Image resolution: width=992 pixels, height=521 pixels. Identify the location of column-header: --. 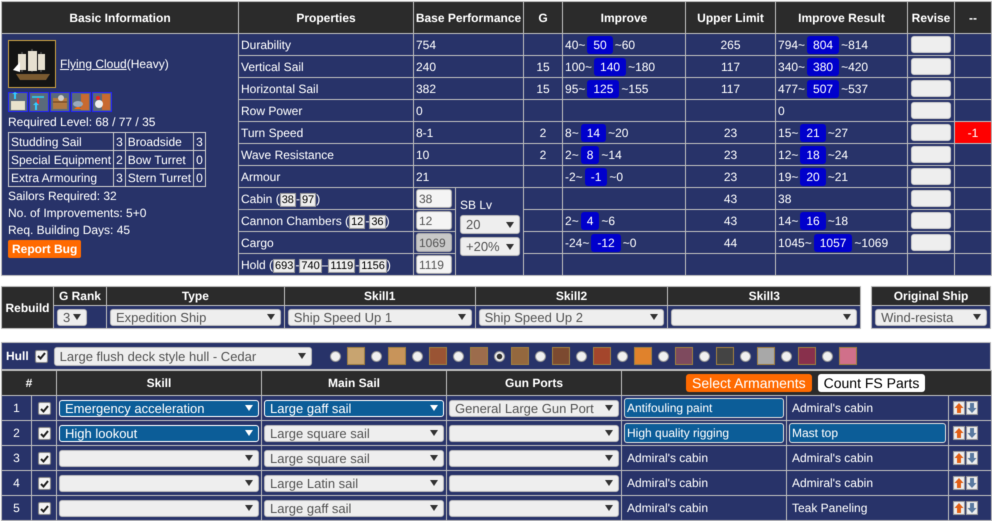
(973, 18).